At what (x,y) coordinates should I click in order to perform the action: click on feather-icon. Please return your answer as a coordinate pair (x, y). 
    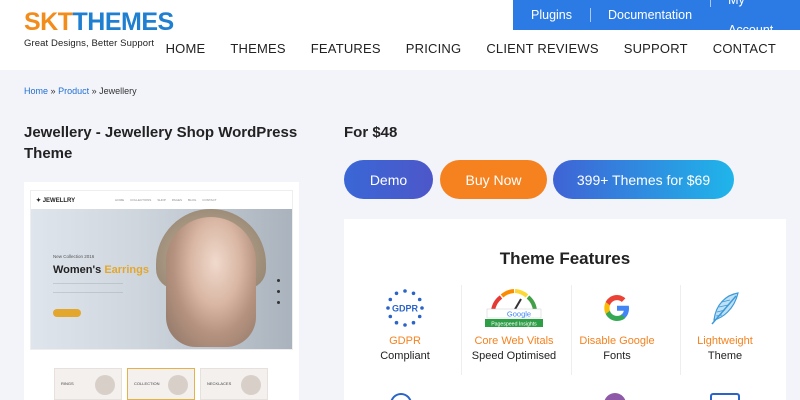
    Looking at the image, I should click on (725, 308).